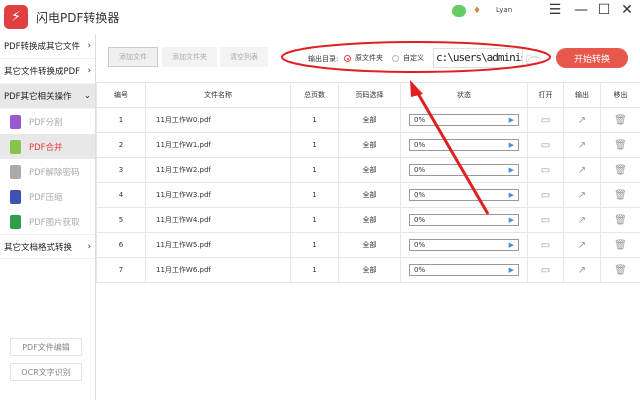 Image resolution: width=640 pixels, height=400 pixels. What do you see at coordinates (47, 71) in the screenshot?
I see `nav-other-to-pdf: 其它文件转换成PDF ›` at bounding box center [47, 71].